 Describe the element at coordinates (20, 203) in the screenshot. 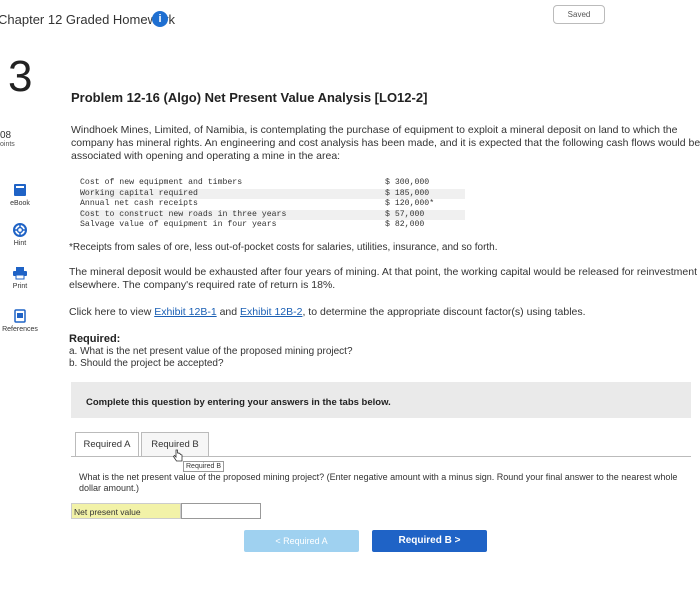

I see `ebook-label: eBook` at that location.